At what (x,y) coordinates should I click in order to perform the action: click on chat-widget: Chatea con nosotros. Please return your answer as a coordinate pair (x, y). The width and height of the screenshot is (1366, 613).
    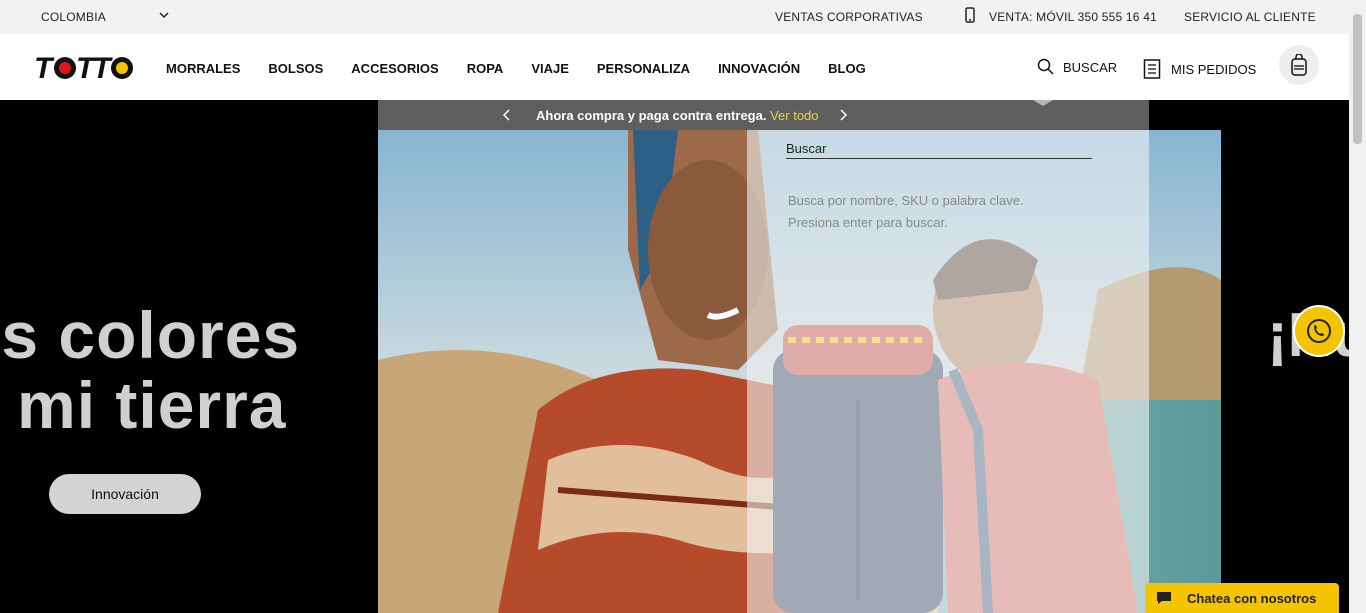
    Looking at the image, I should click on (1242, 598).